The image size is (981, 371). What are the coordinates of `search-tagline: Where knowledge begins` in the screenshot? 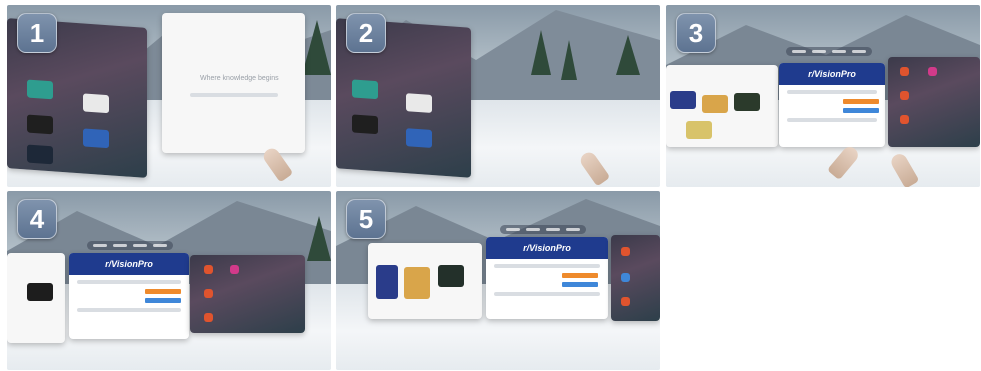 It's located at (239, 78).